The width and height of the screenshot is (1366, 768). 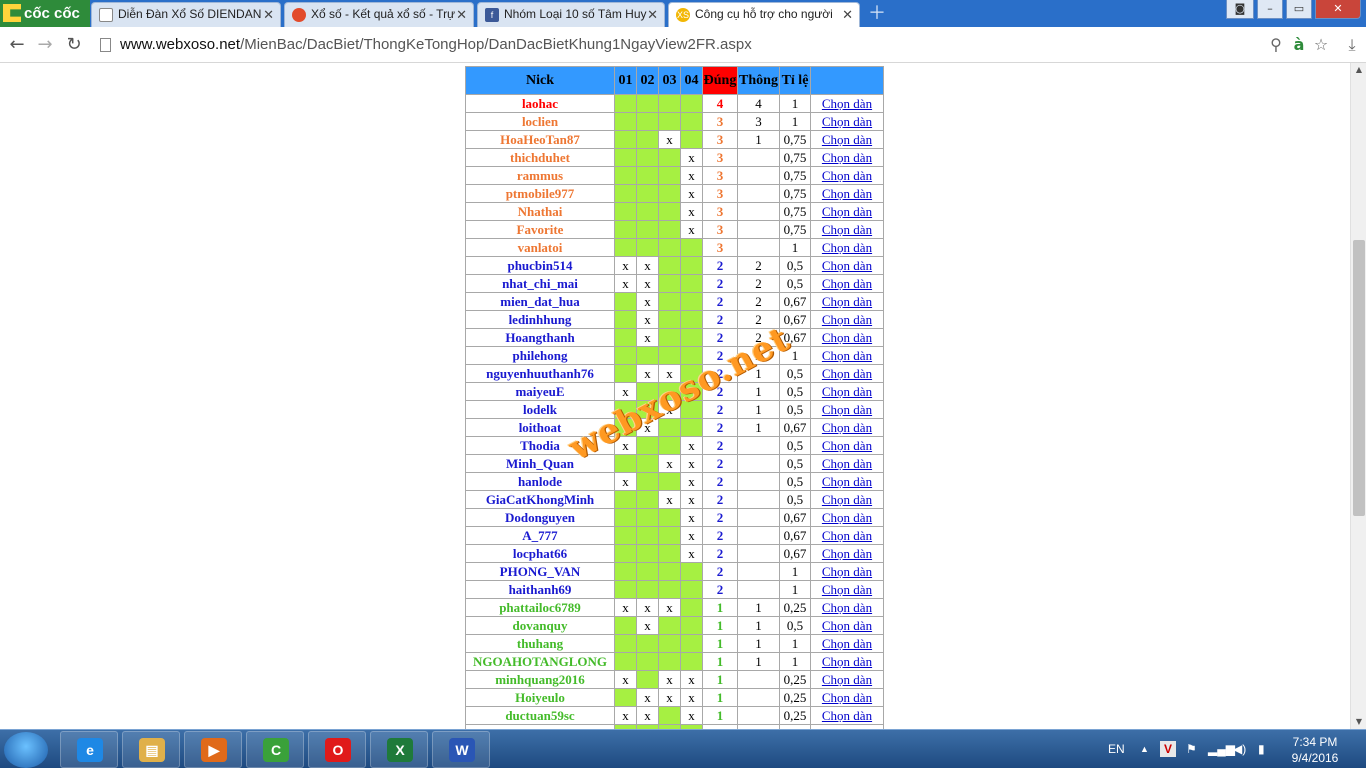 I want to click on battery-icon: ▮, so click(x=1261, y=749).